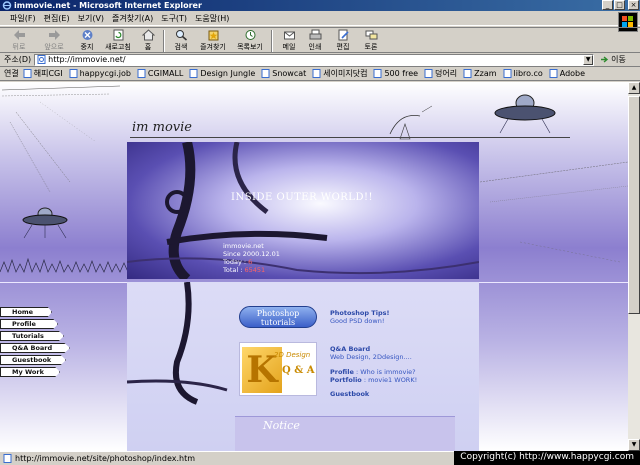  Describe the element at coordinates (23, 18) in the screenshot. I see `menu-file: 파일(F)` at that location.